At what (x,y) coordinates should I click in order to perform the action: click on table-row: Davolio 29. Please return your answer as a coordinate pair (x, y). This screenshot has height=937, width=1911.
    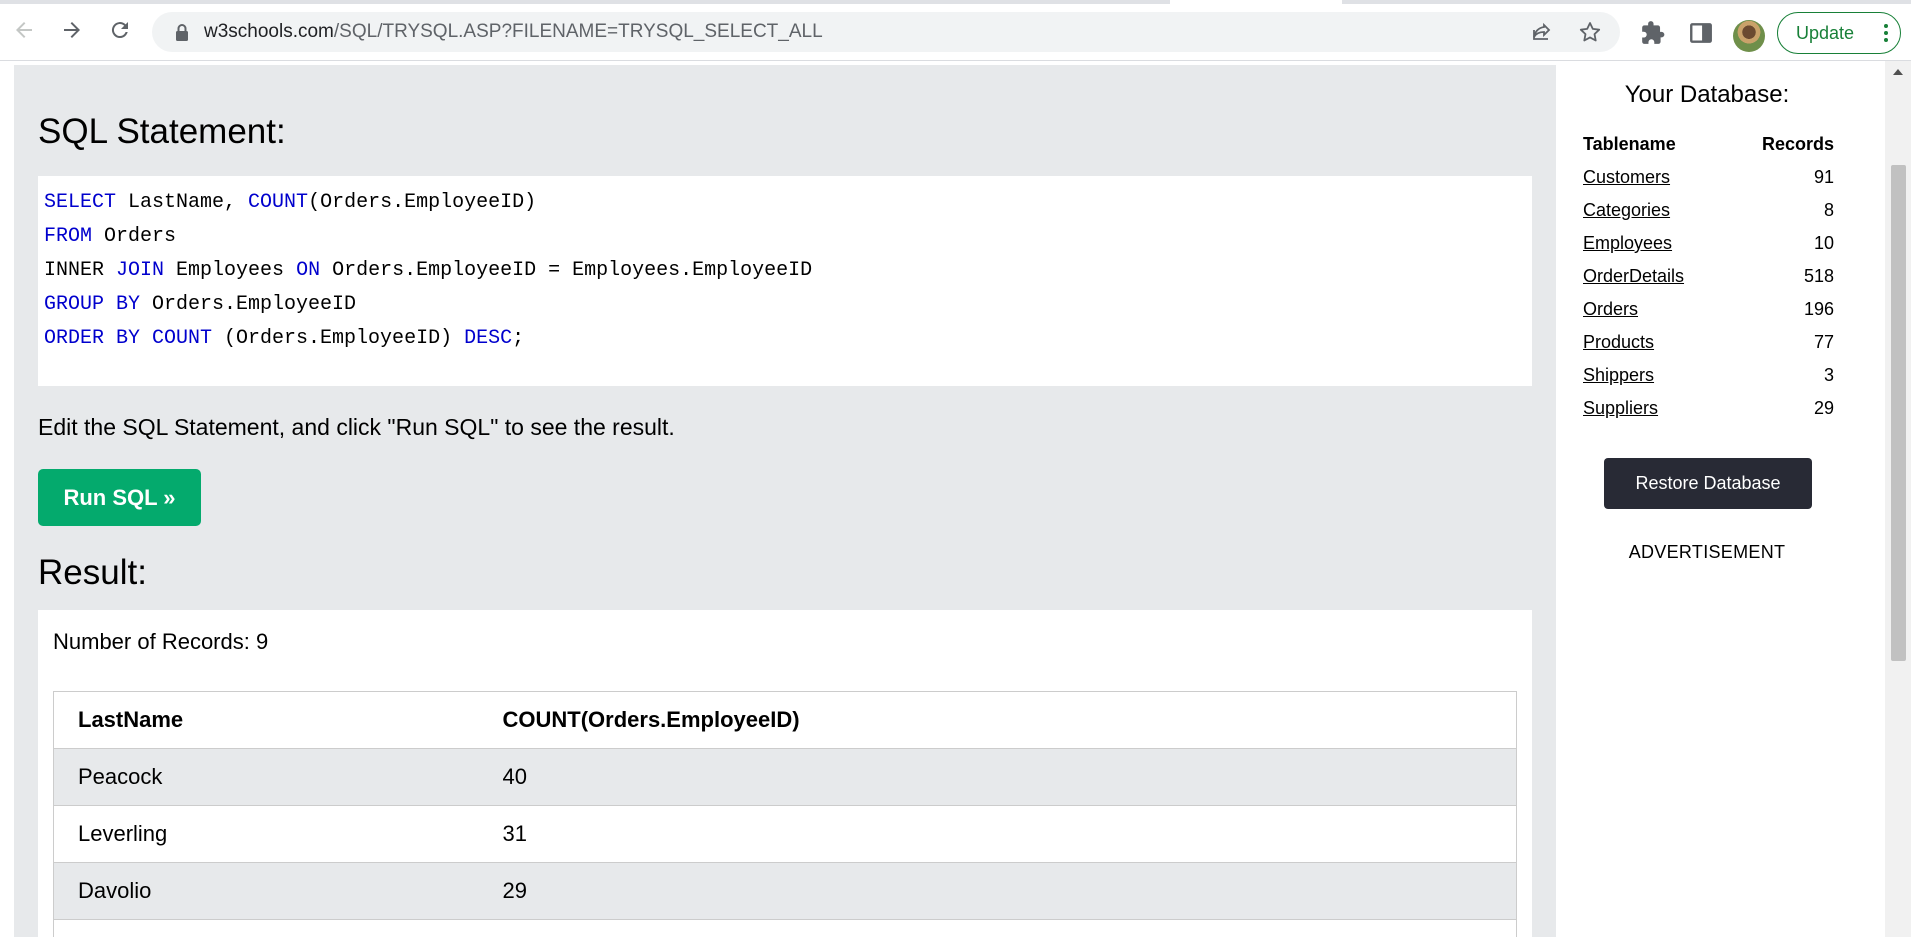
    Looking at the image, I should click on (785, 891).